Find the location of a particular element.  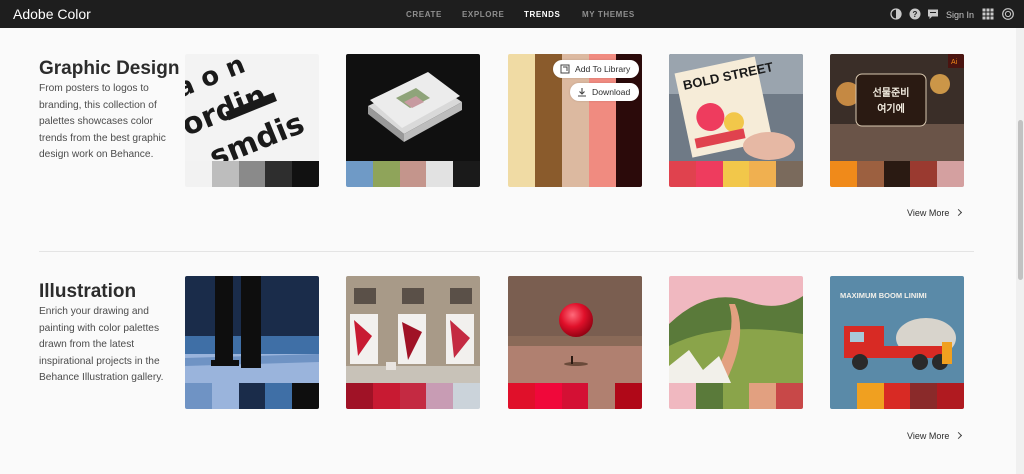

card-image-red-sphere is located at coordinates (575, 329).